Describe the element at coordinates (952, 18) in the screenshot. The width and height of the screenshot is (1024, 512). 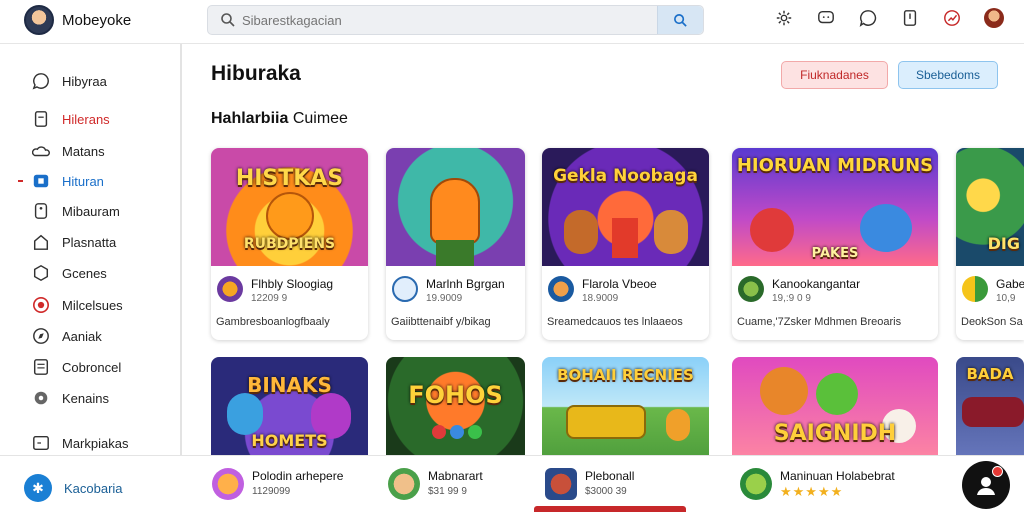
I see `notification-icon` at that location.